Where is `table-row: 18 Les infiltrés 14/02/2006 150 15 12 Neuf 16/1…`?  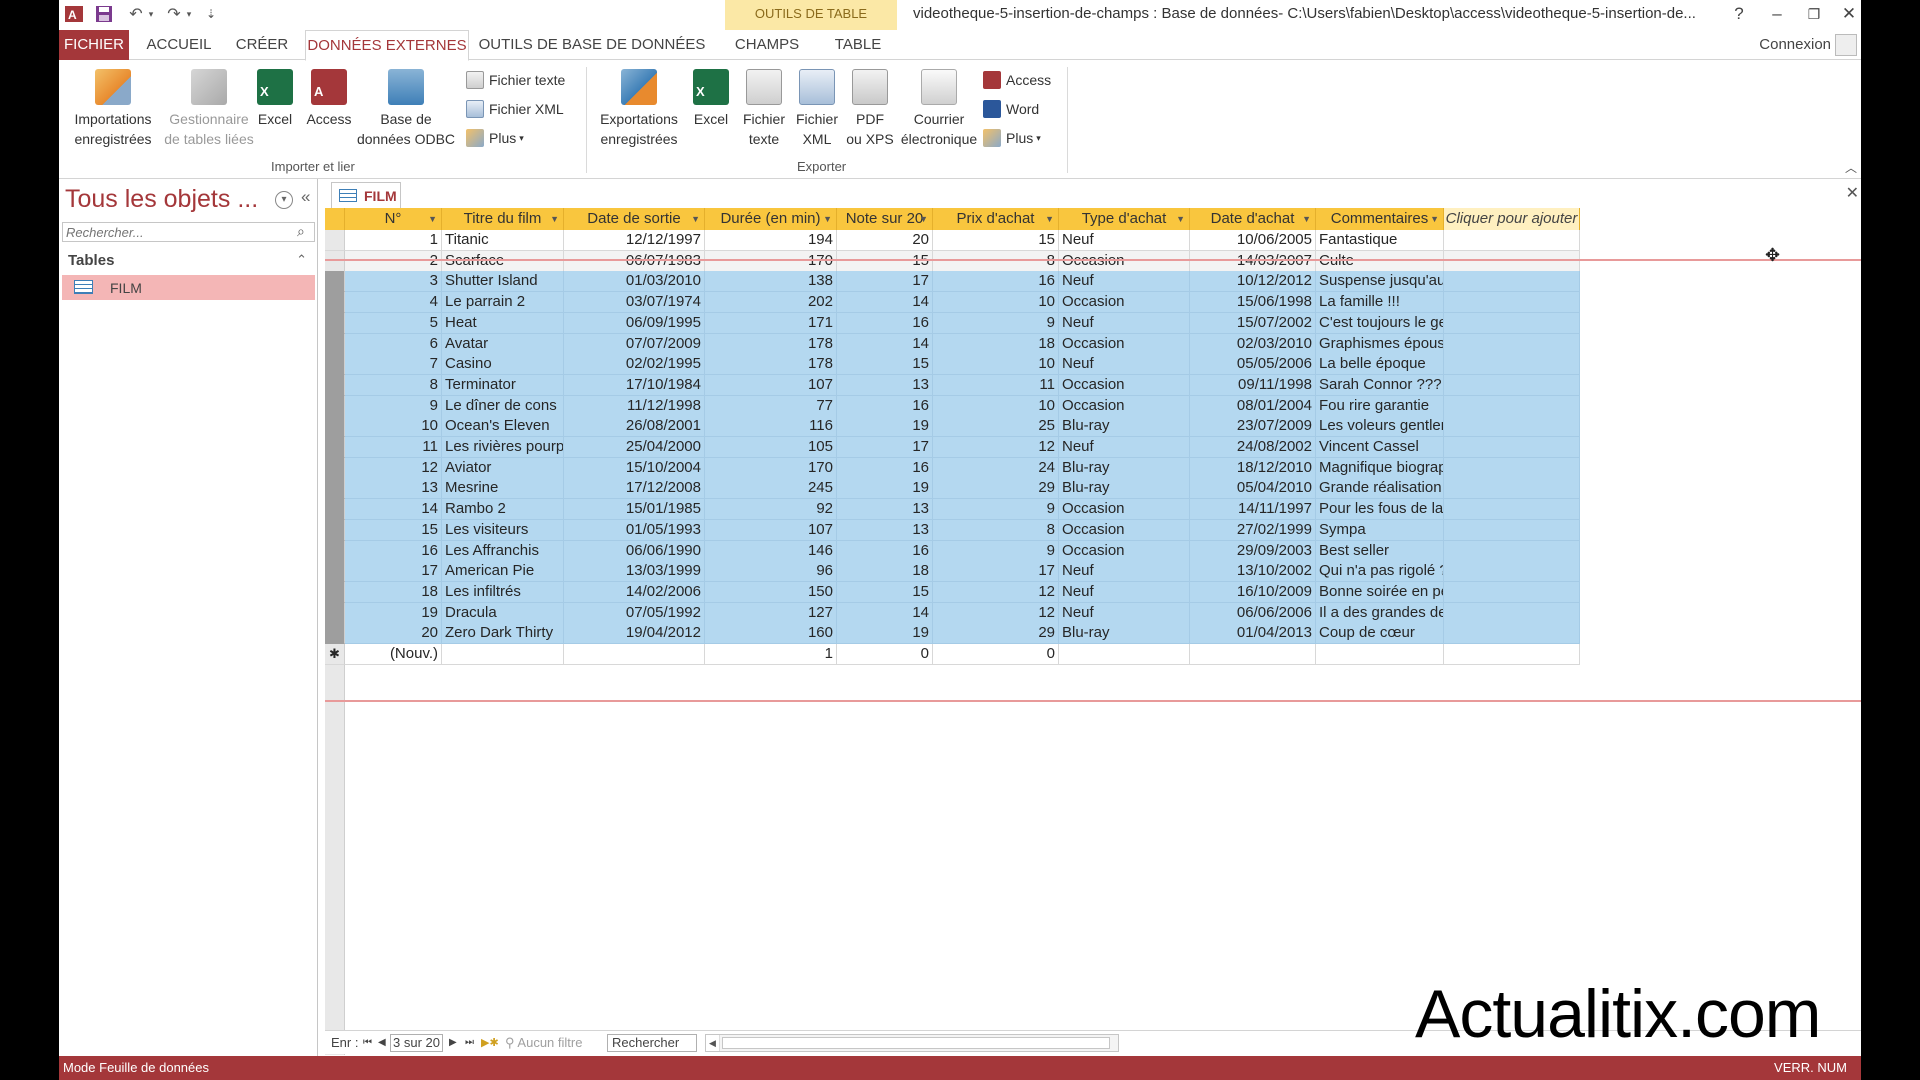 table-row: 18 Les infiltrés 14/02/2006 150 15 12 Neuf 16/1… is located at coordinates (1093, 592).